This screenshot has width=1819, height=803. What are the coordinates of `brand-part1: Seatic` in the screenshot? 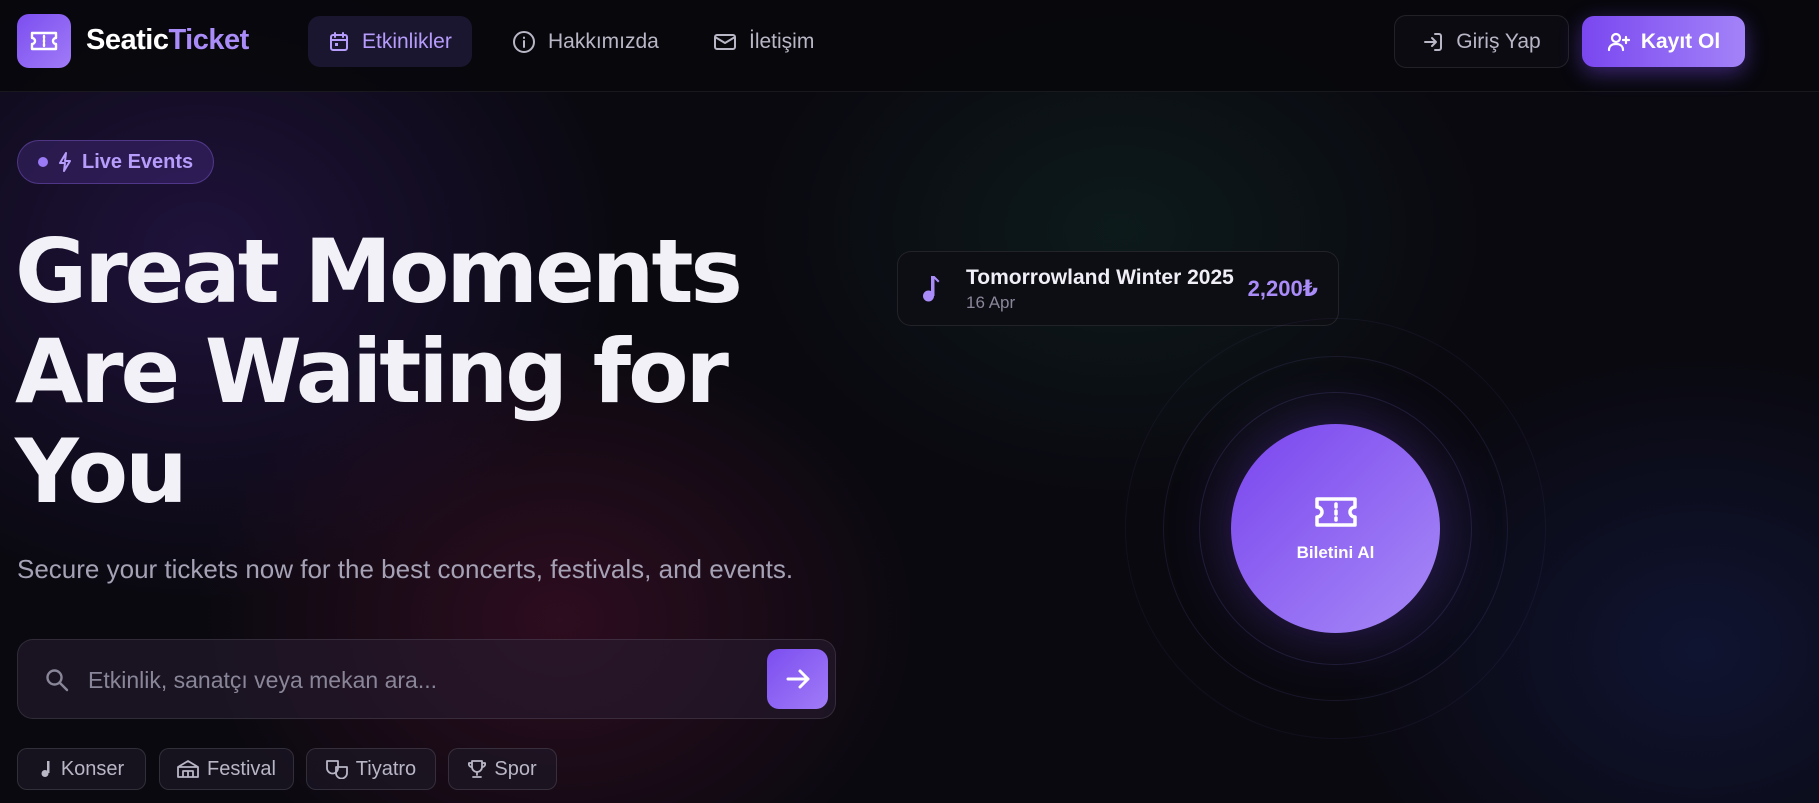 It's located at (127, 40).